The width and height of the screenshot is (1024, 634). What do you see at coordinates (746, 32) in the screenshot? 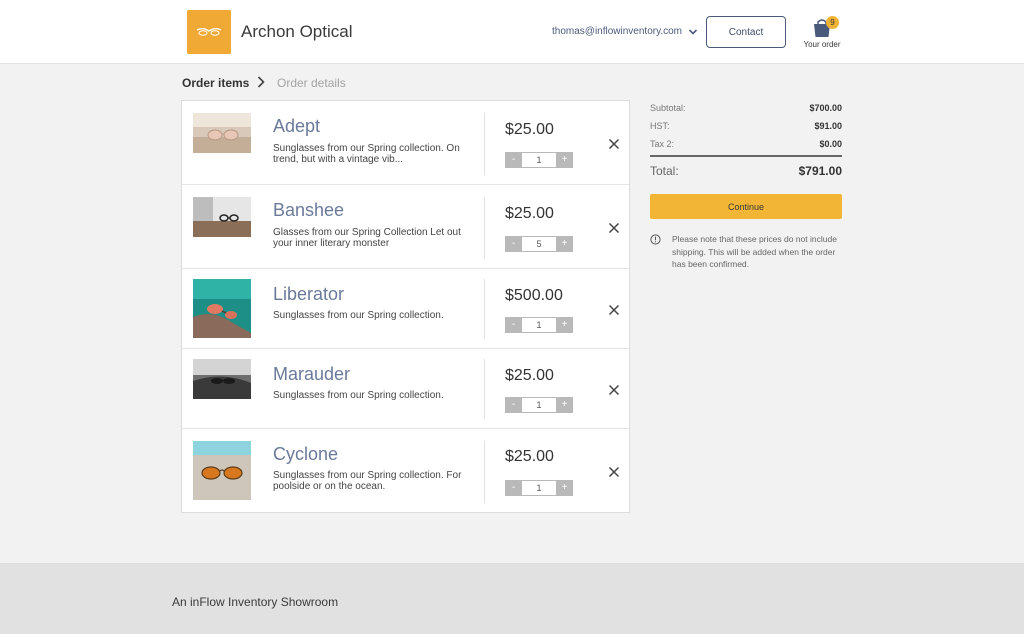
I see `contact-button: Contact` at bounding box center [746, 32].